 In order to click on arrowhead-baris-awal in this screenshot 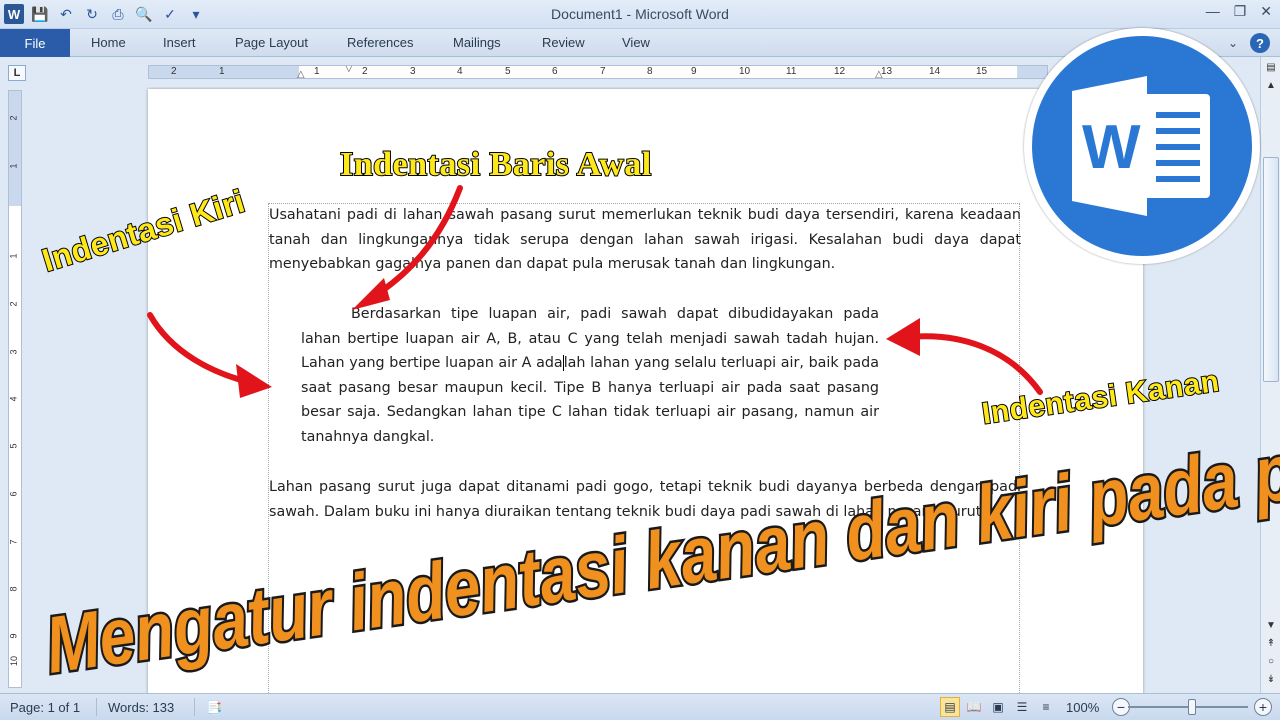, I will do `click(371, 294)`.